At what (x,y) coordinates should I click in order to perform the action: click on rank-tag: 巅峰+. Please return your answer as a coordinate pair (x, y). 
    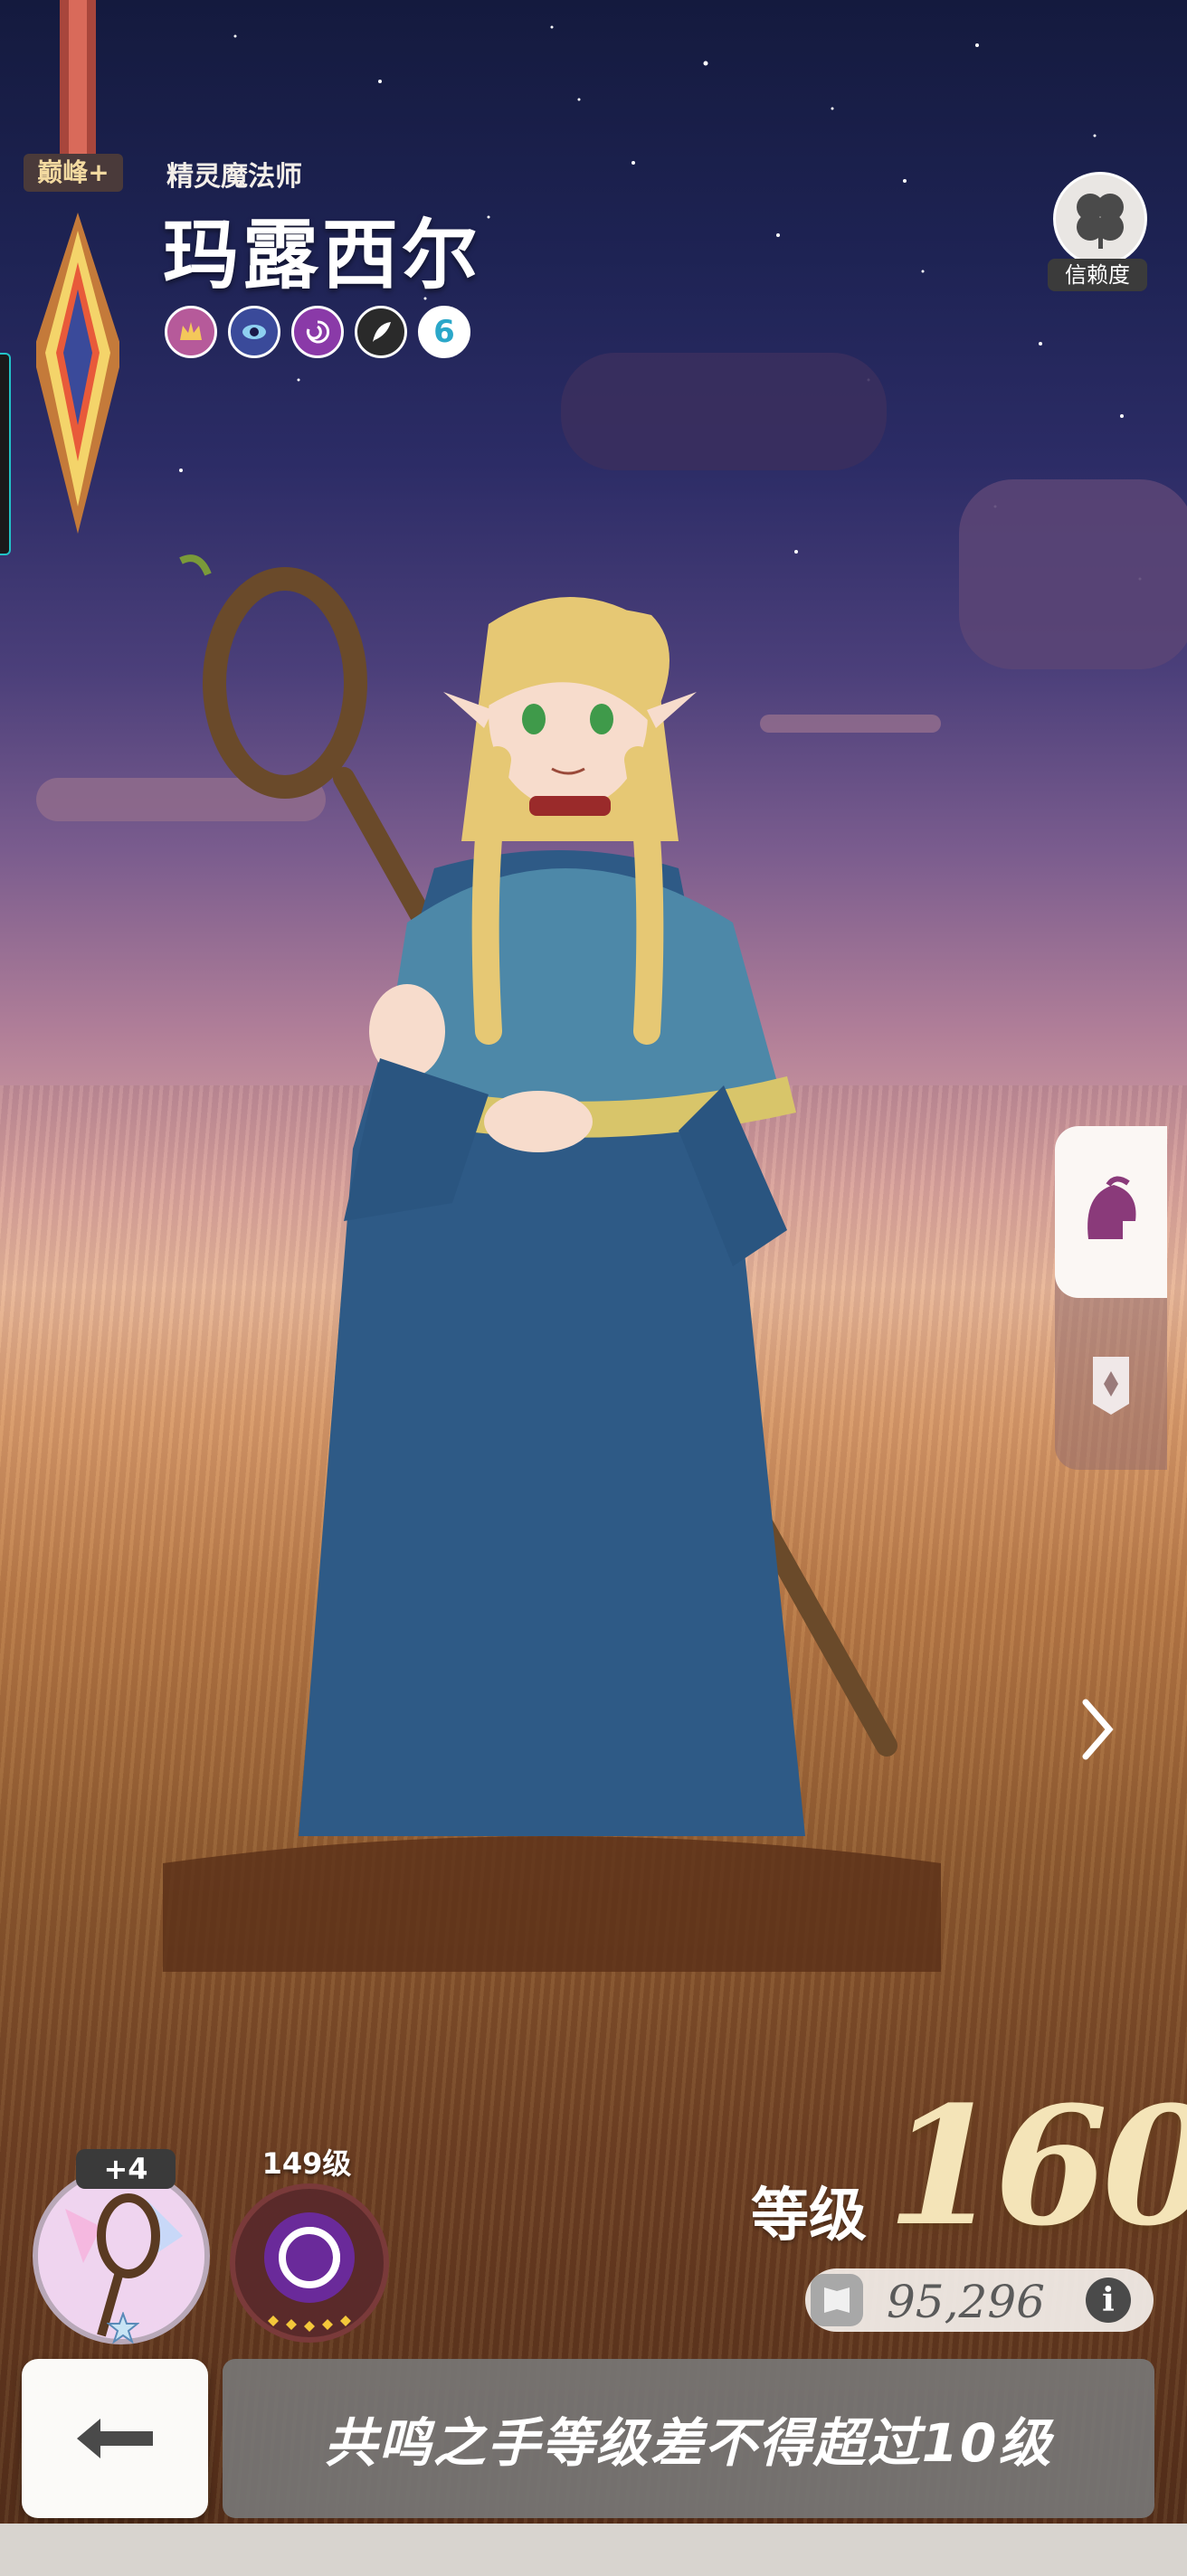
    Looking at the image, I should click on (73, 173).